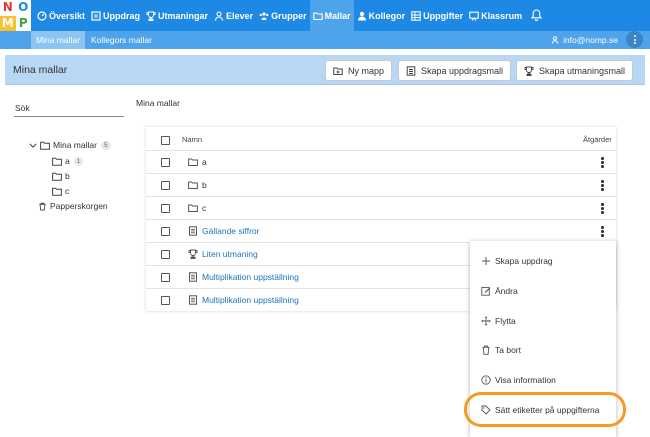  Describe the element at coordinates (486, 380) in the screenshot. I see `info-icon` at that location.